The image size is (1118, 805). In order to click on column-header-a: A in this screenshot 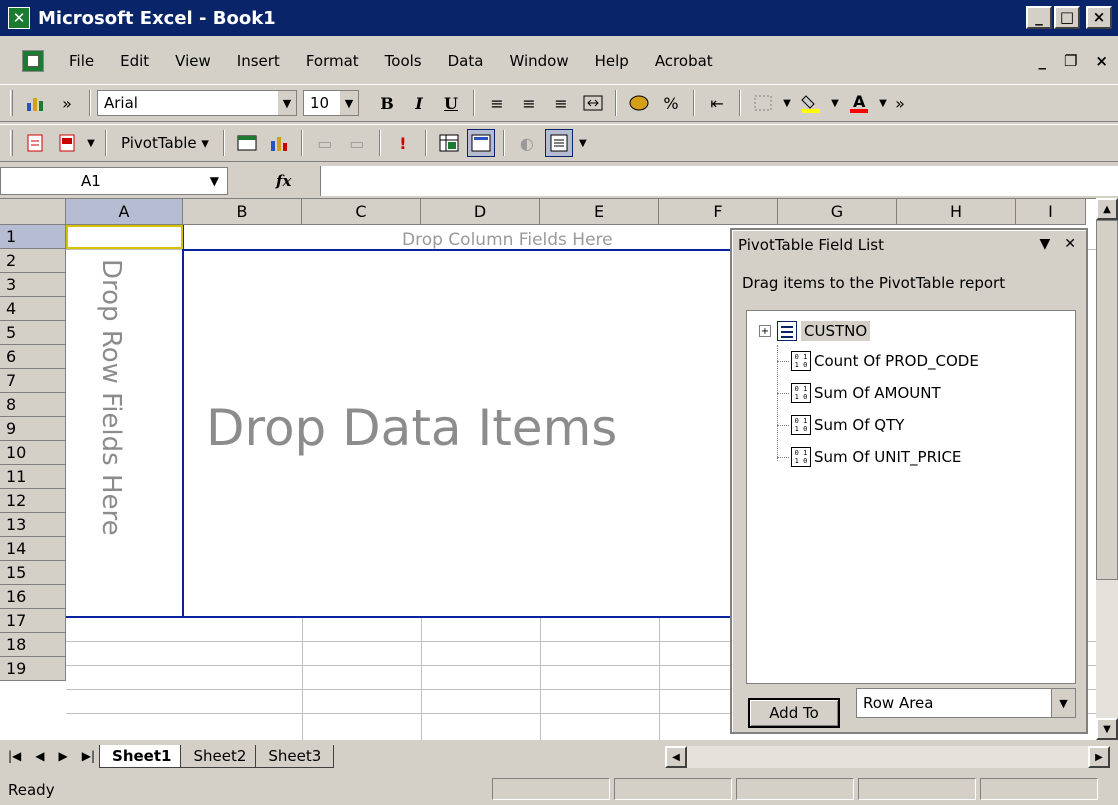, I will do `click(124, 212)`.